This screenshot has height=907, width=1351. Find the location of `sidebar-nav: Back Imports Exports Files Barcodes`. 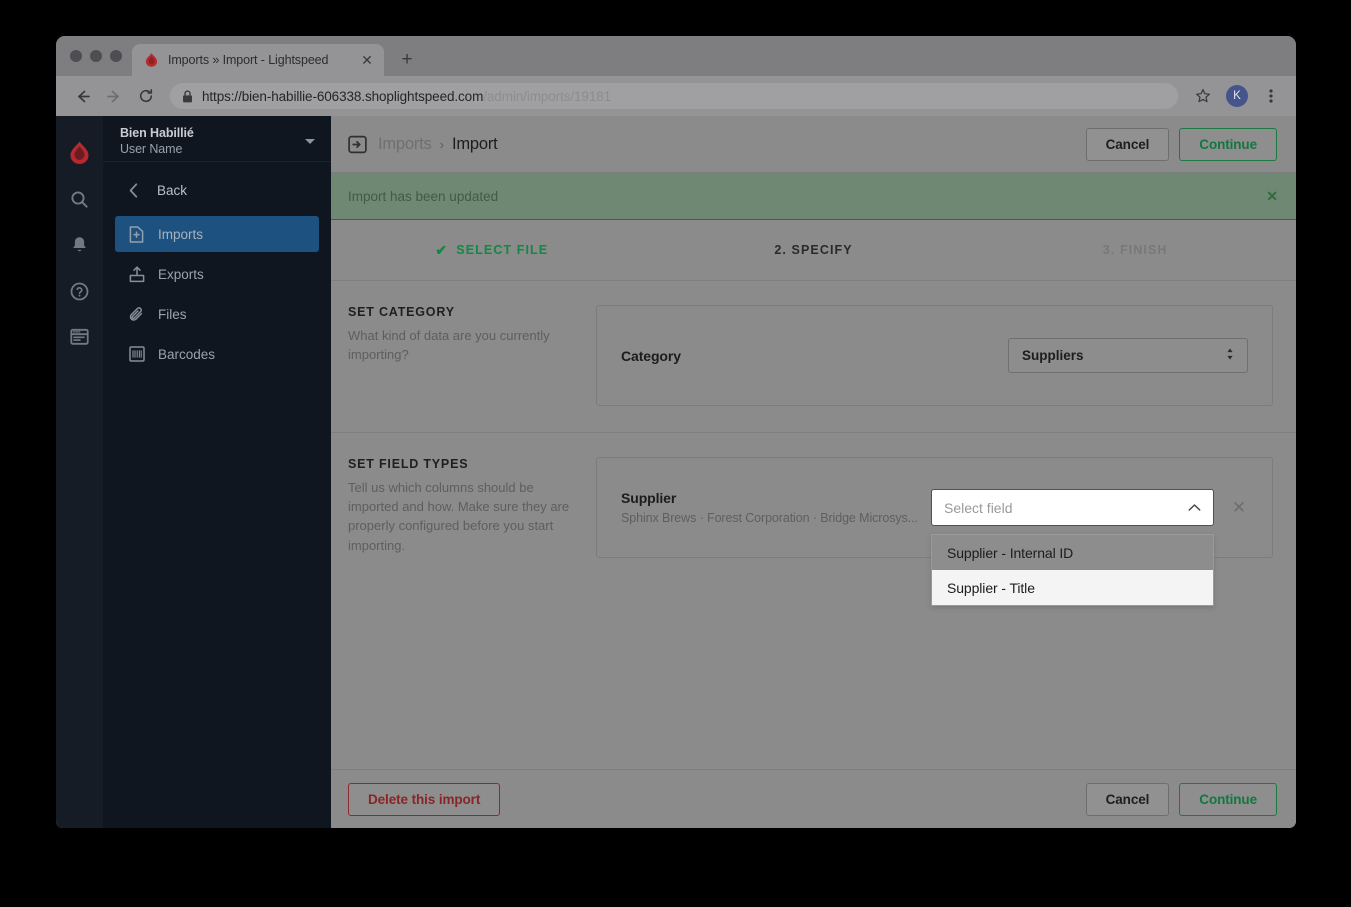

sidebar-nav: Back Imports Exports Files Barcodes is located at coordinates (217, 269).